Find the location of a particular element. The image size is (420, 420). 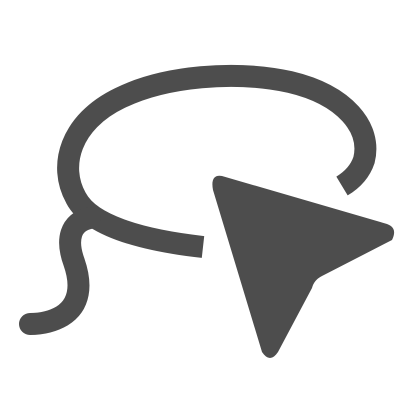

lasso-tail is located at coordinates (60, 271).